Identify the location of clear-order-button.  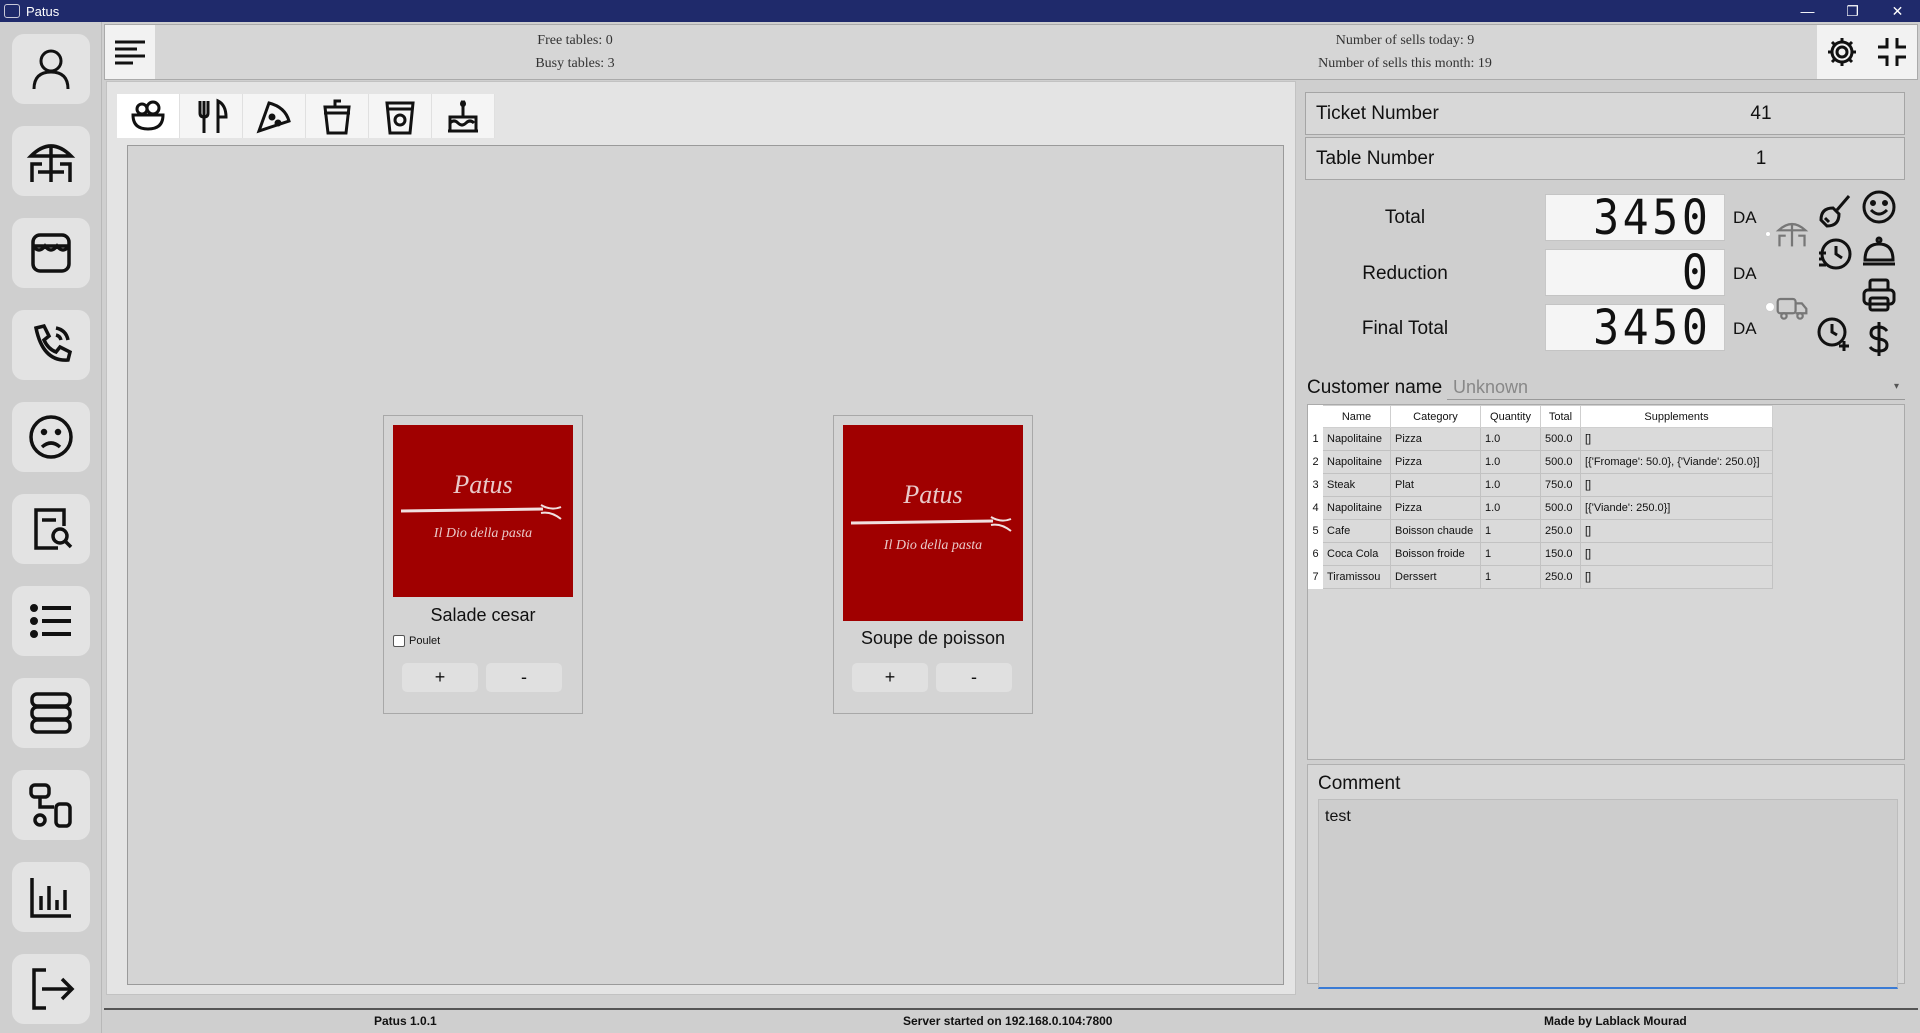
(1834, 209).